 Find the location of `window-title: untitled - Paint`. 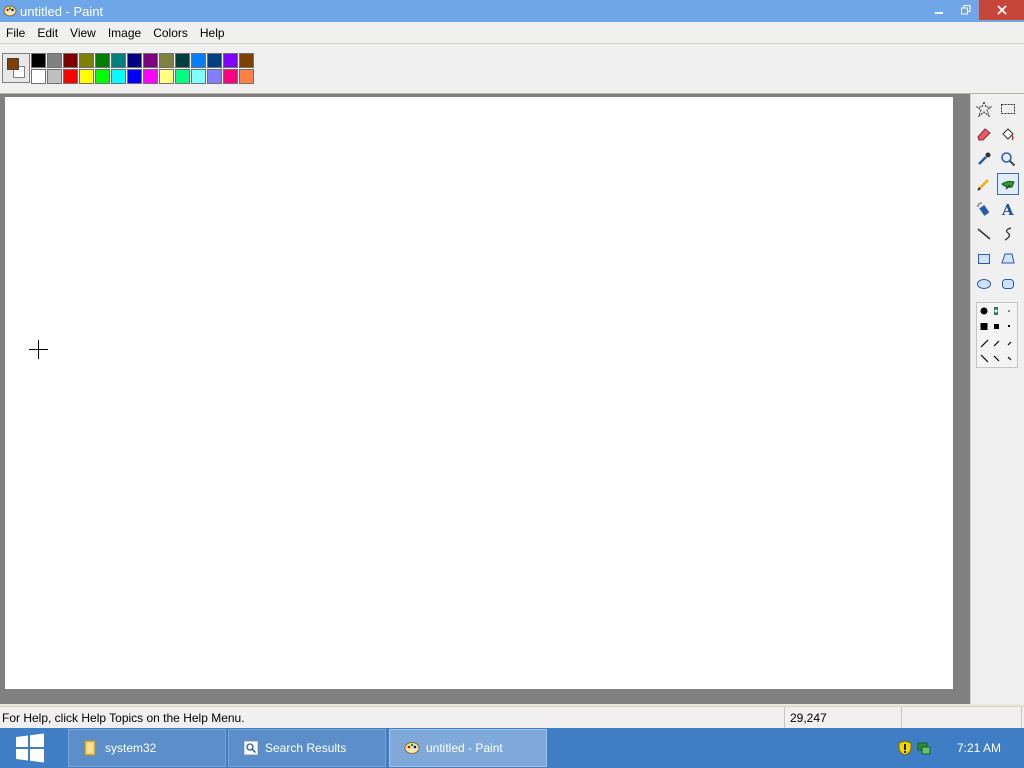

window-title: untitled - Paint is located at coordinates (62, 11).